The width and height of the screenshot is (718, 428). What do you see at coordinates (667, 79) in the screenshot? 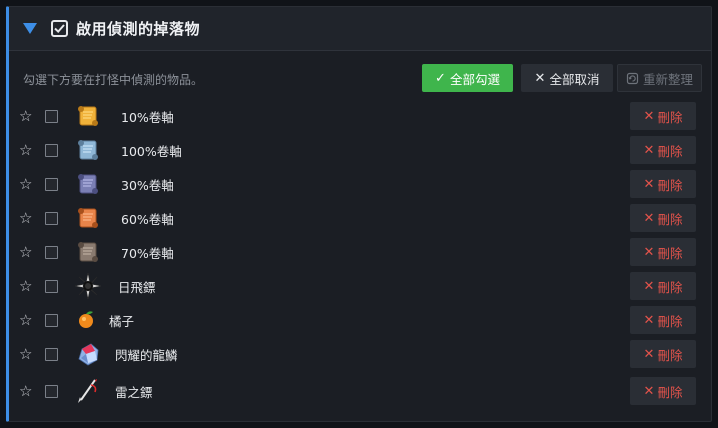
I see `reorder-label: 重新整理` at bounding box center [667, 79].